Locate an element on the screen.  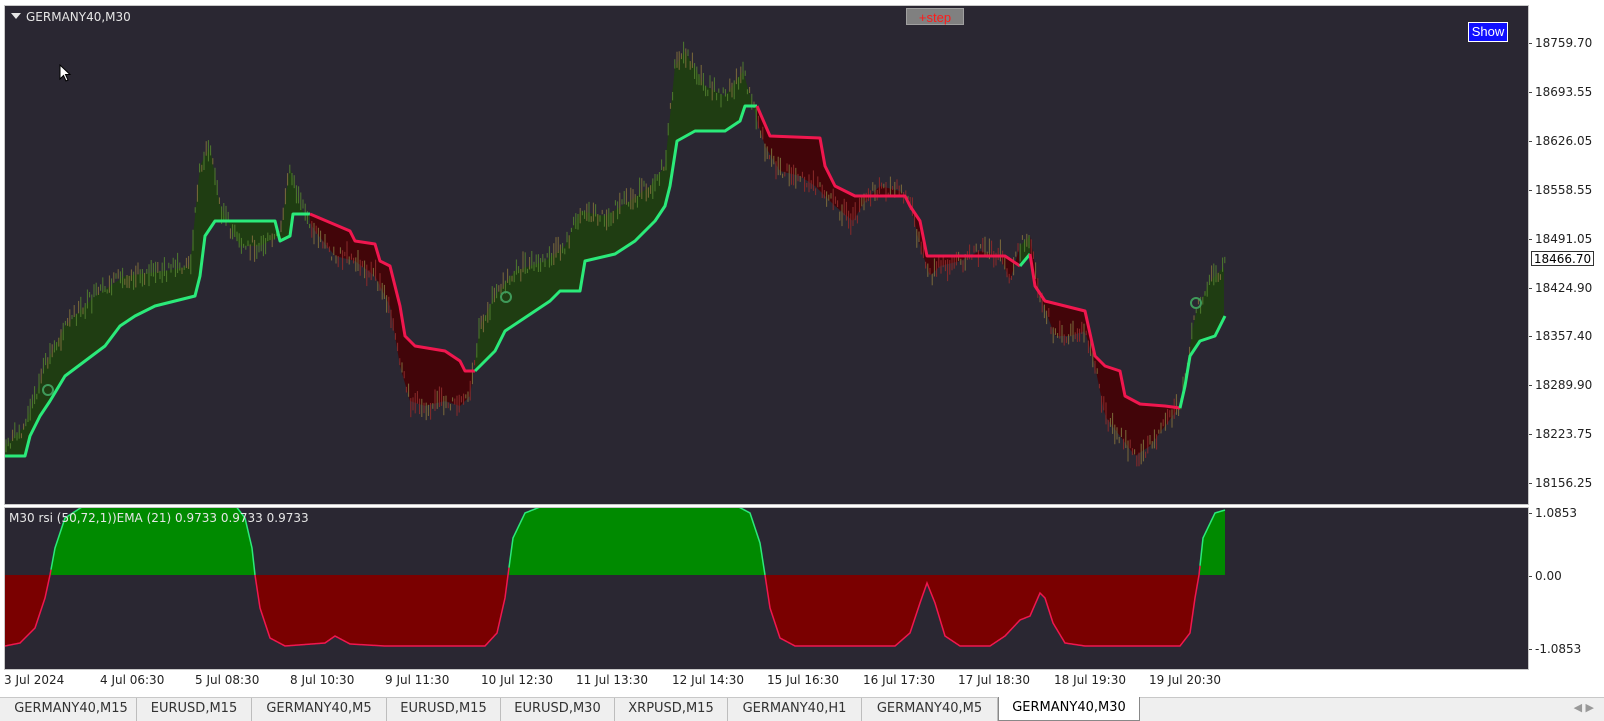
price-tick-label: 18223.75 is located at coordinates (1560, 434).